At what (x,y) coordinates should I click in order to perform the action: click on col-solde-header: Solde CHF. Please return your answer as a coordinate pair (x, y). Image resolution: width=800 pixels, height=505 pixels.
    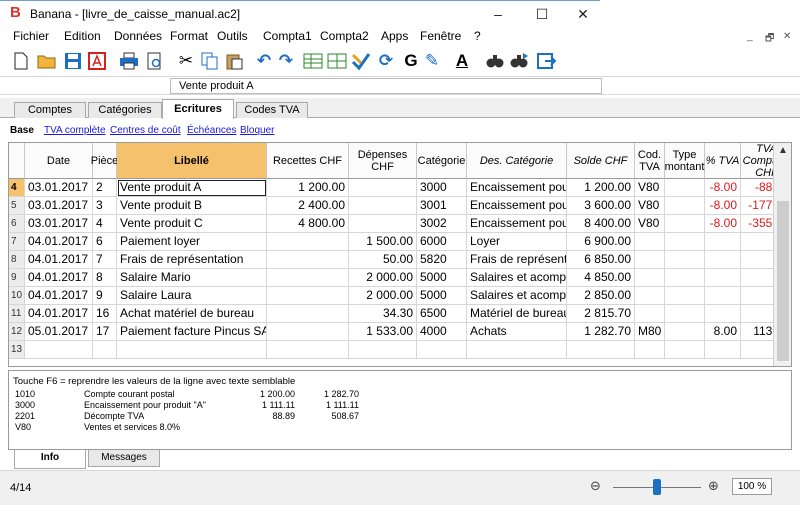
    Looking at the image, I should click on (601, 161).